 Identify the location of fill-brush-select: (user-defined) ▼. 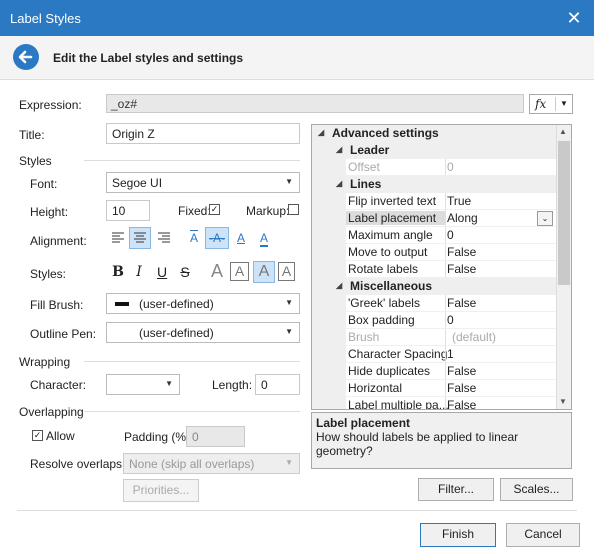
(203, 303).